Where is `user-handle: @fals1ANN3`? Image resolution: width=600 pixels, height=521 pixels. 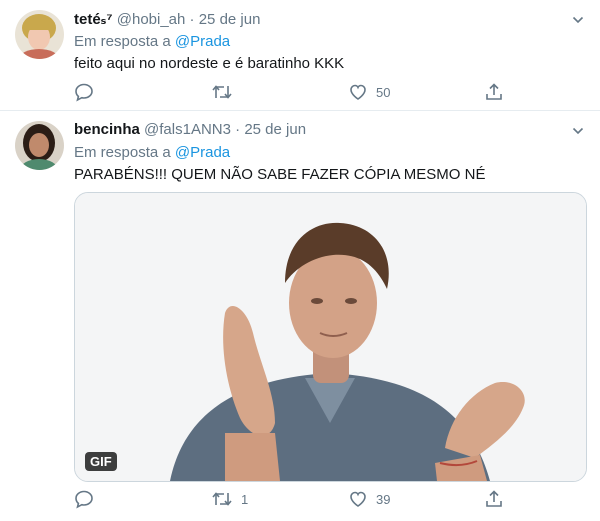
user-handle: @fals1ANN3 is located at coordinates (187, 129).